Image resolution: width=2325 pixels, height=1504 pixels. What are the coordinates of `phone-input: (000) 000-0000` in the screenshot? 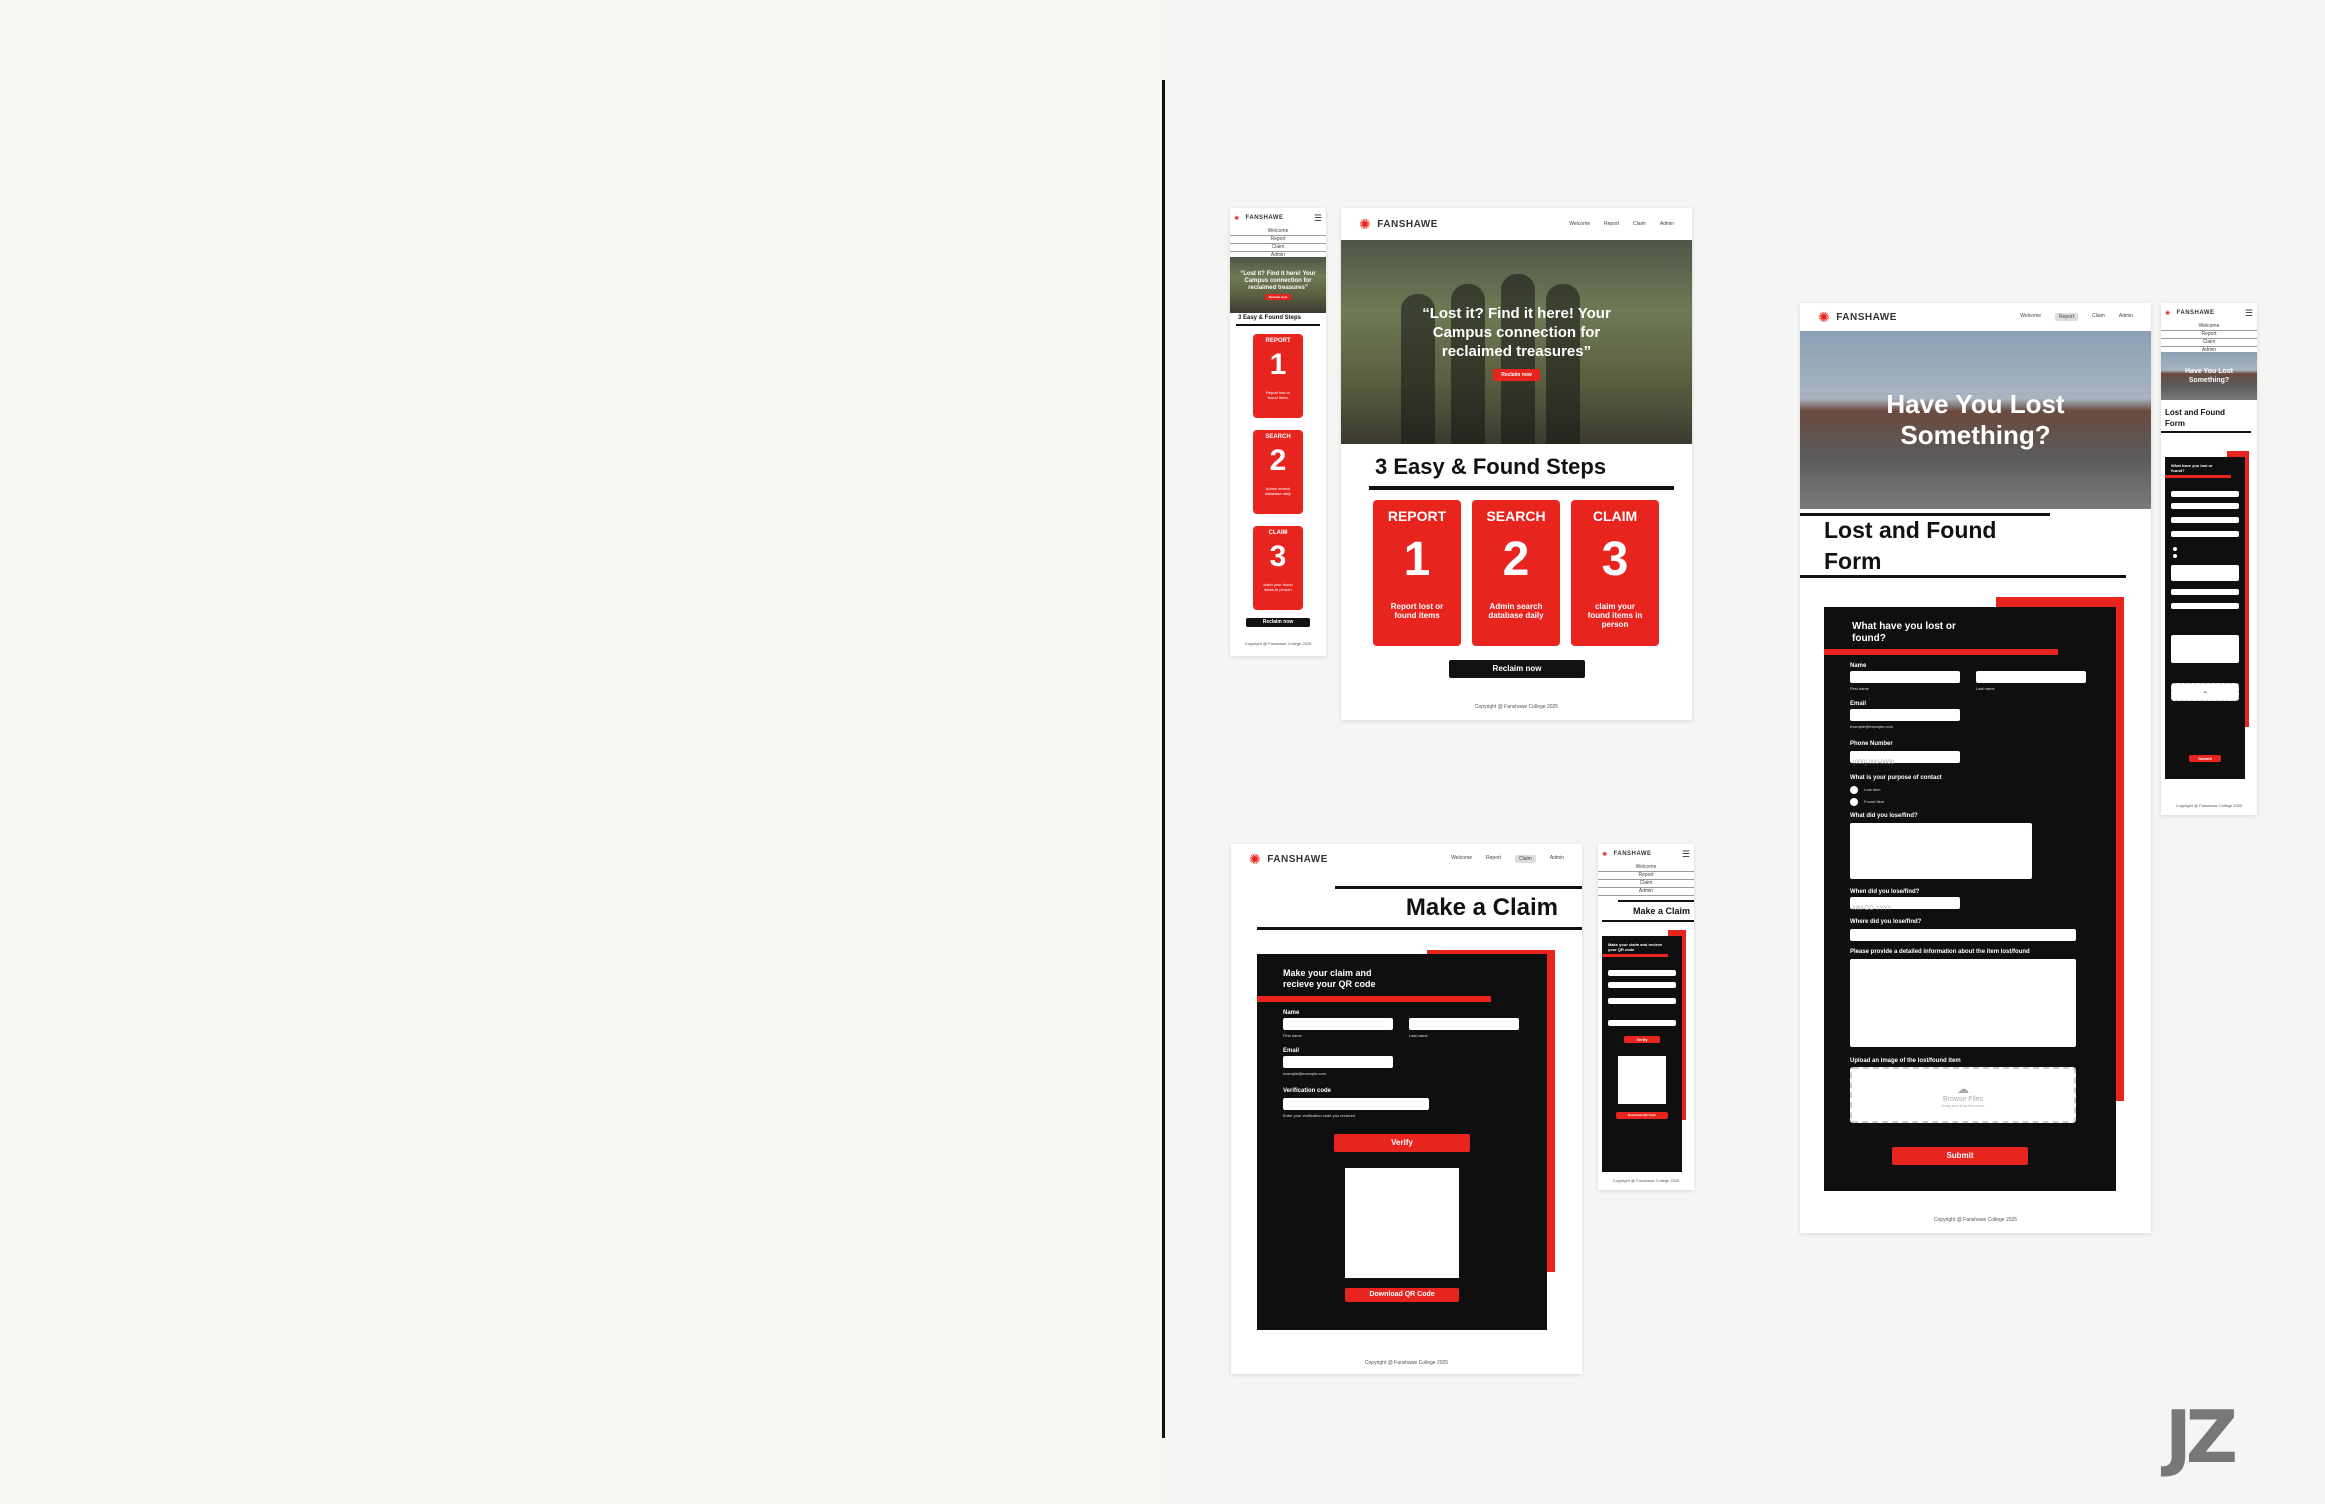 It's located at (1905, 758).